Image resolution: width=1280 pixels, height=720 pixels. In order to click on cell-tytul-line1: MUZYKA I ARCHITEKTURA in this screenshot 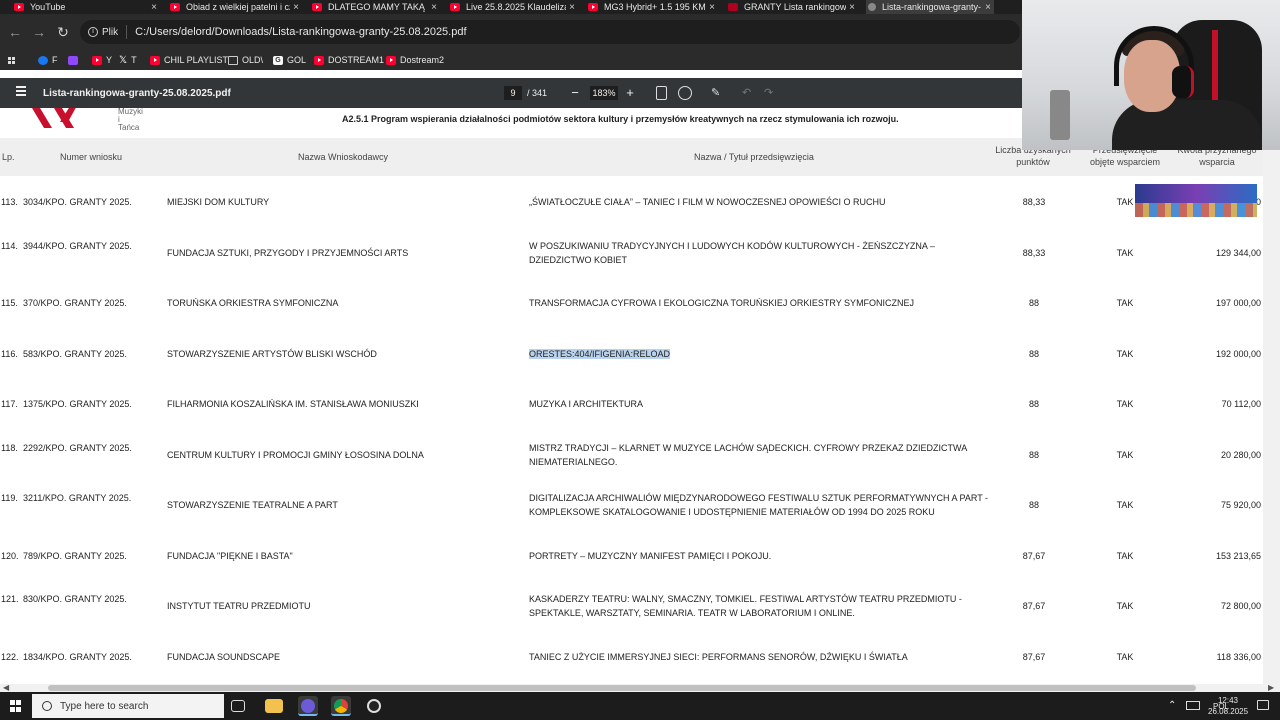, I will do `click(586, 404)`.